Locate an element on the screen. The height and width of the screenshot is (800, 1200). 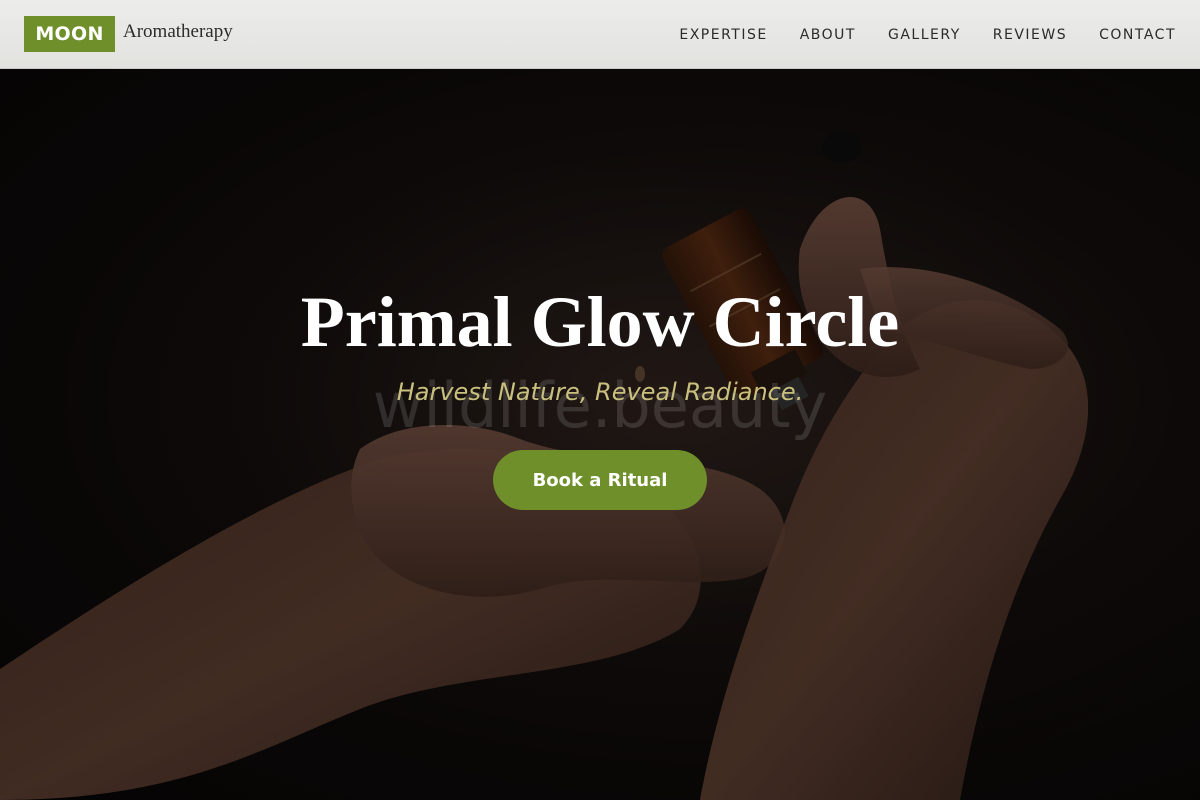
nav-link-expertise: EXPERTISE is located at coordinates (723, 35).